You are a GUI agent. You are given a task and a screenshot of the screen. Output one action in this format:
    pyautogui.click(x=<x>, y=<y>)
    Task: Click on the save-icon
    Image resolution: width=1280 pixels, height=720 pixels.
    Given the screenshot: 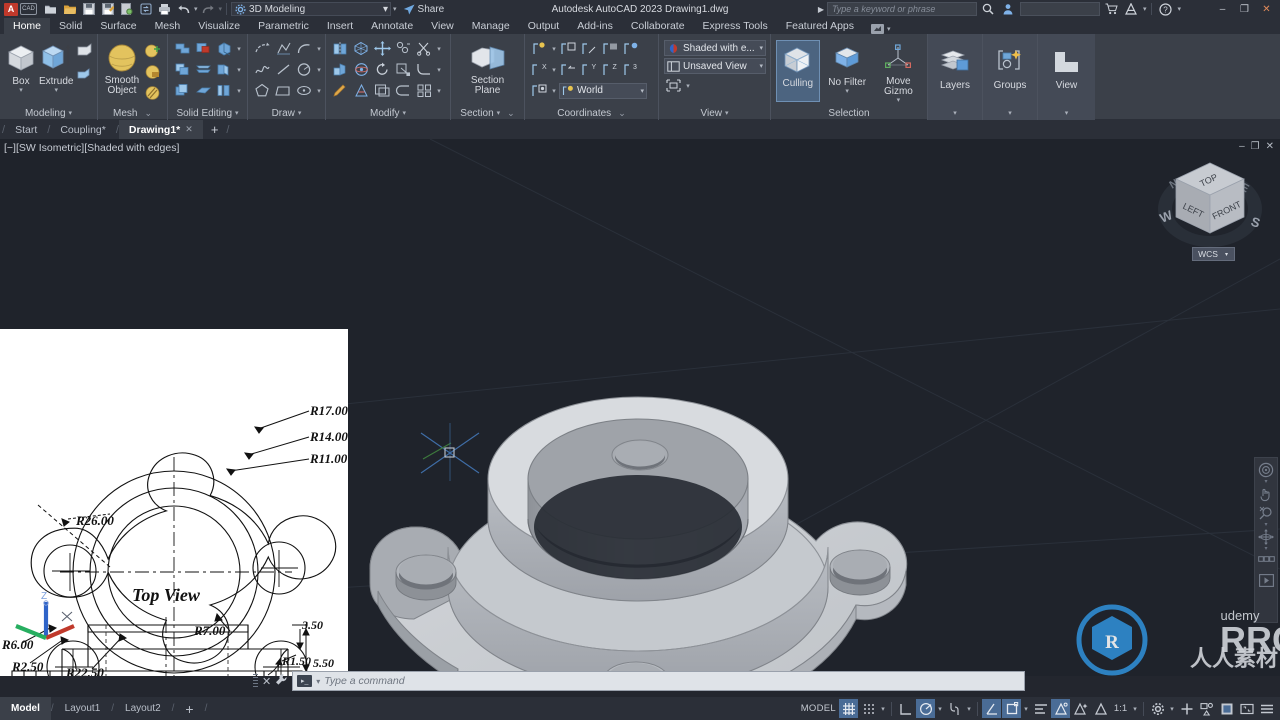 What is the action you would take?
    pyautogui.click(x=88, y=9)
    